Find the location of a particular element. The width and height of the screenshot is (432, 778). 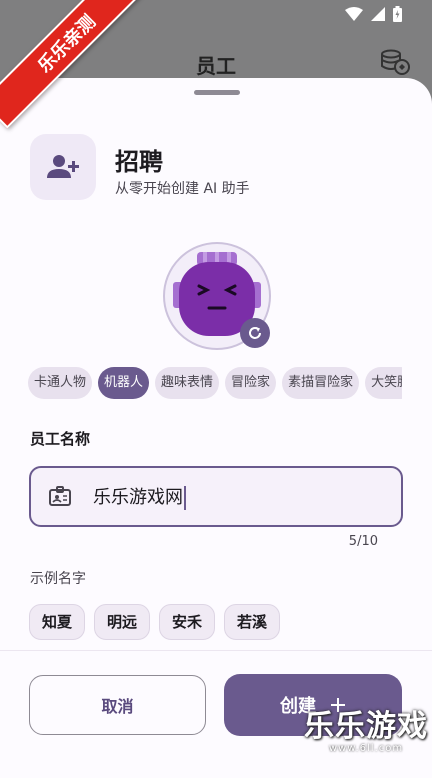

watermark-text: 乐乐游戏 is located at coordinates (366, 726).